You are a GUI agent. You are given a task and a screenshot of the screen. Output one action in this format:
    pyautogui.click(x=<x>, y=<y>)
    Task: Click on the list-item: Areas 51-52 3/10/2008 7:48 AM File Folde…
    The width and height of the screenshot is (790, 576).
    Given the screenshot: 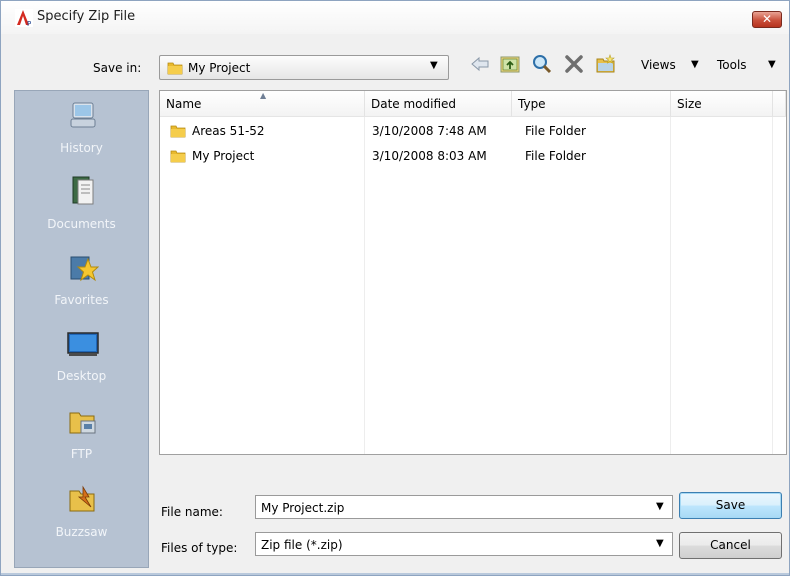 What is the action you would take?
    pyautogui.click(x=473, y=132)
    